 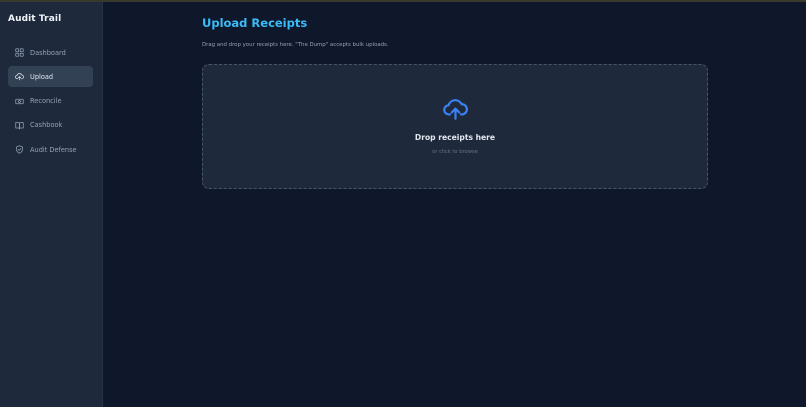 I want to click on sidebar-item-label: Dashboard, so click(x=48, y=52).